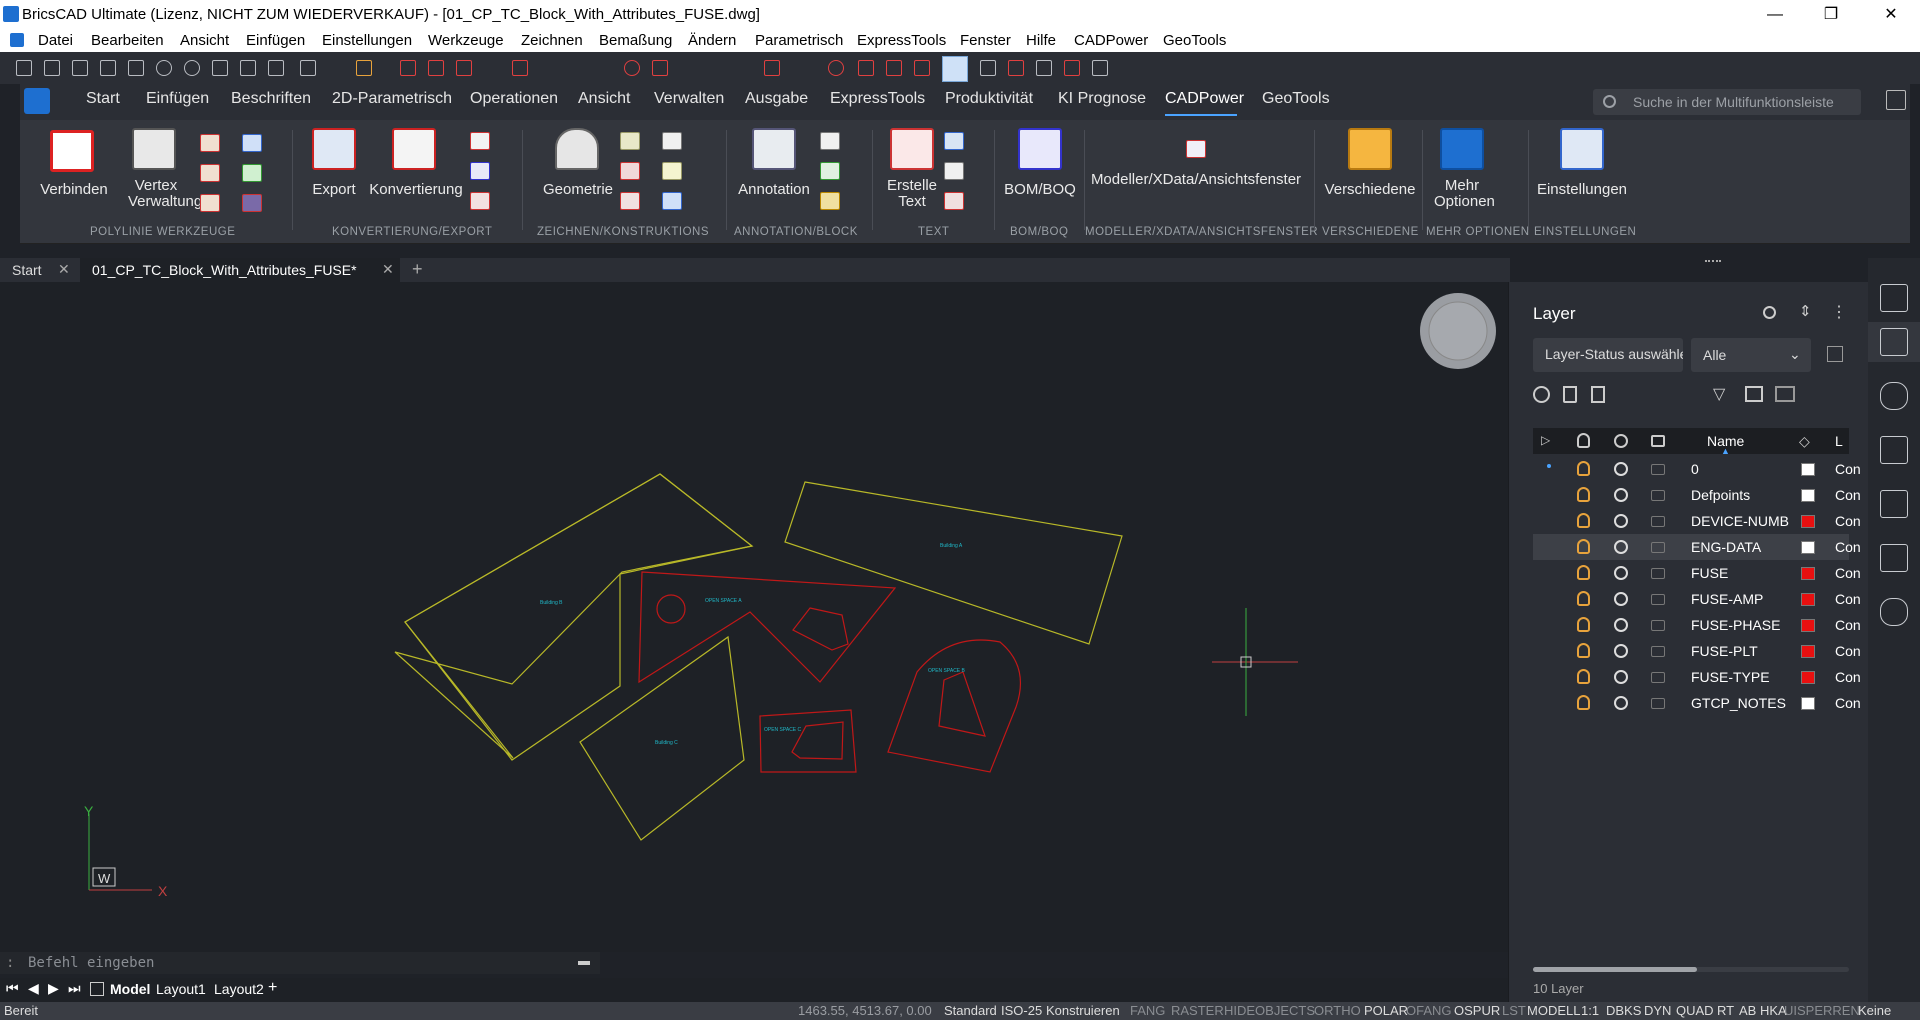 This screenshot has height=1020, width=1920. What do you see at coordinates (689, 99) in the screenshot?
I see `tab-verwalten: Verwalten` at bounding box center [689, 99].